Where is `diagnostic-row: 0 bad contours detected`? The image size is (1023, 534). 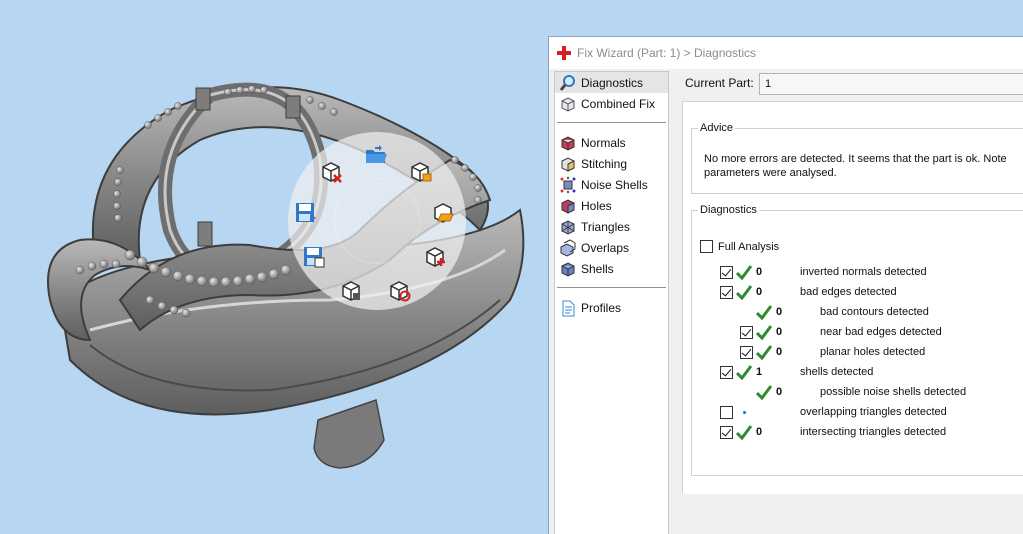 diagnostic-row: 0 bad contours detected is located at coordinates (857, 313).